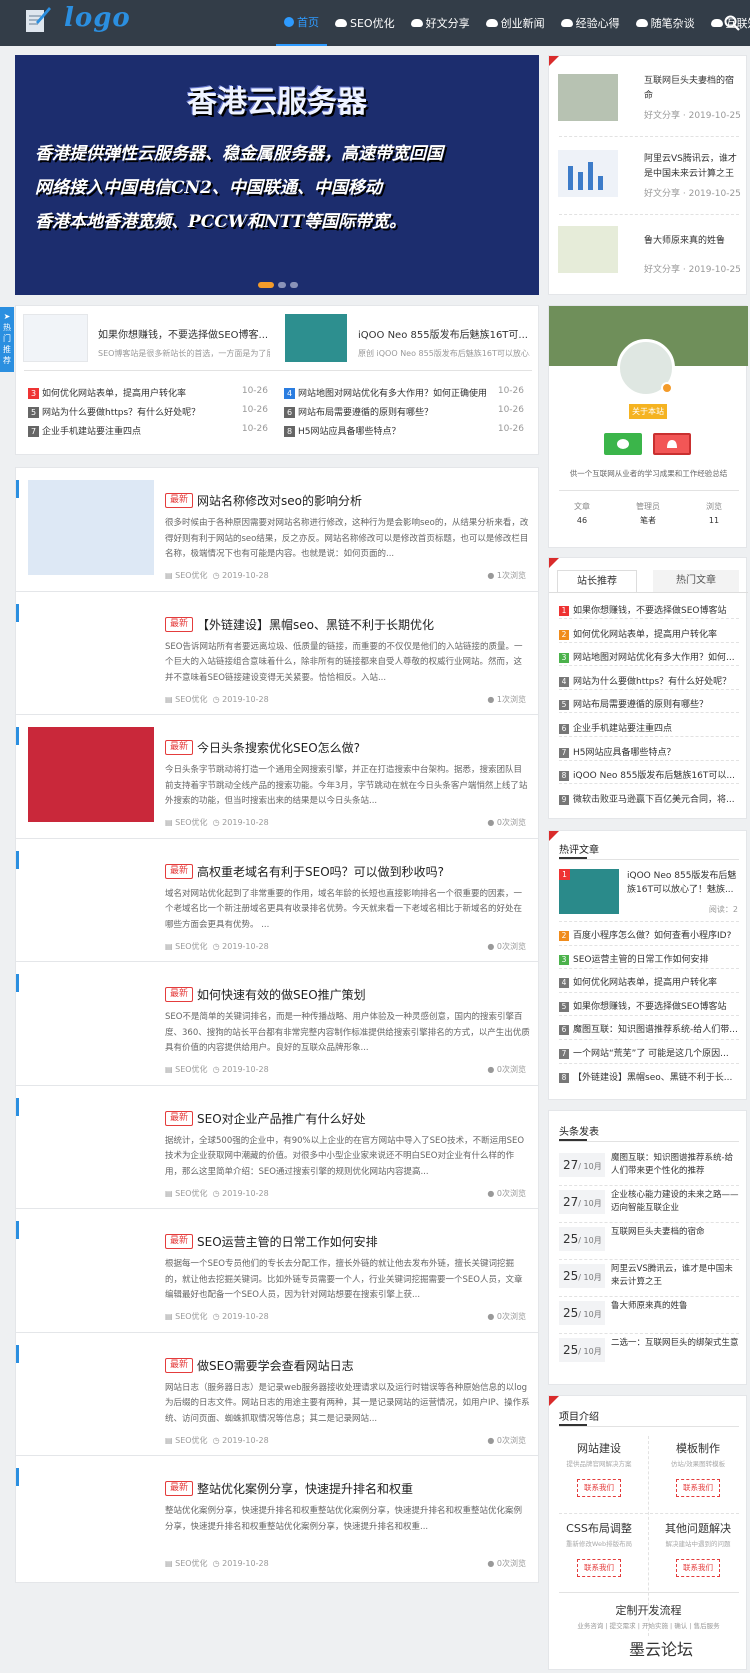 This screenshot has height=1673, width=750. Describe the element at coordinates (649, 704) in the screenshot. I see `recommend-item: 5 网站布局需要遵循的原则有哪些？` at that location.